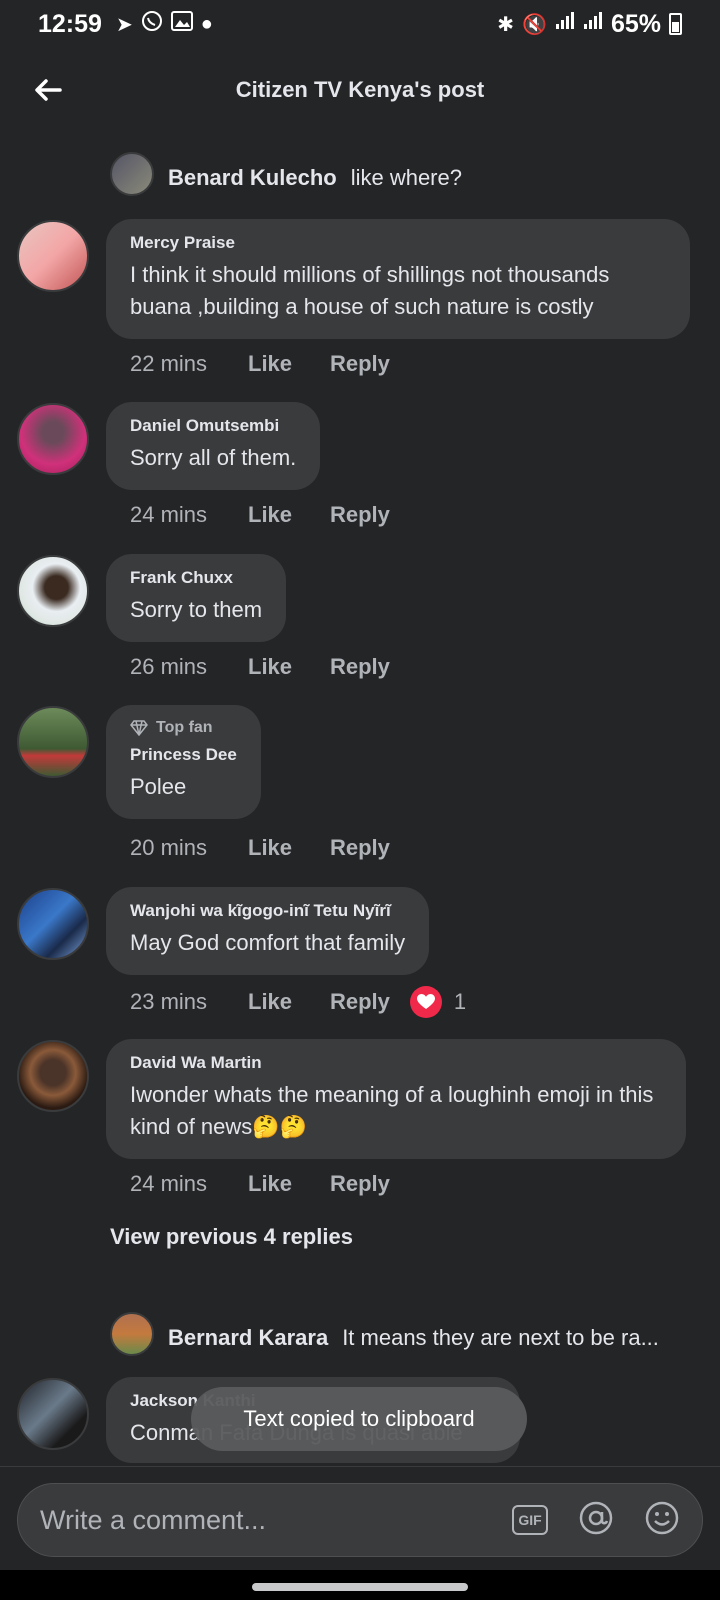  What do you see at coordinates (359, 1419) in the screenshot?
I see `clipboard-toast: Text copied to clipboard` at bounding box center [359, 1419].